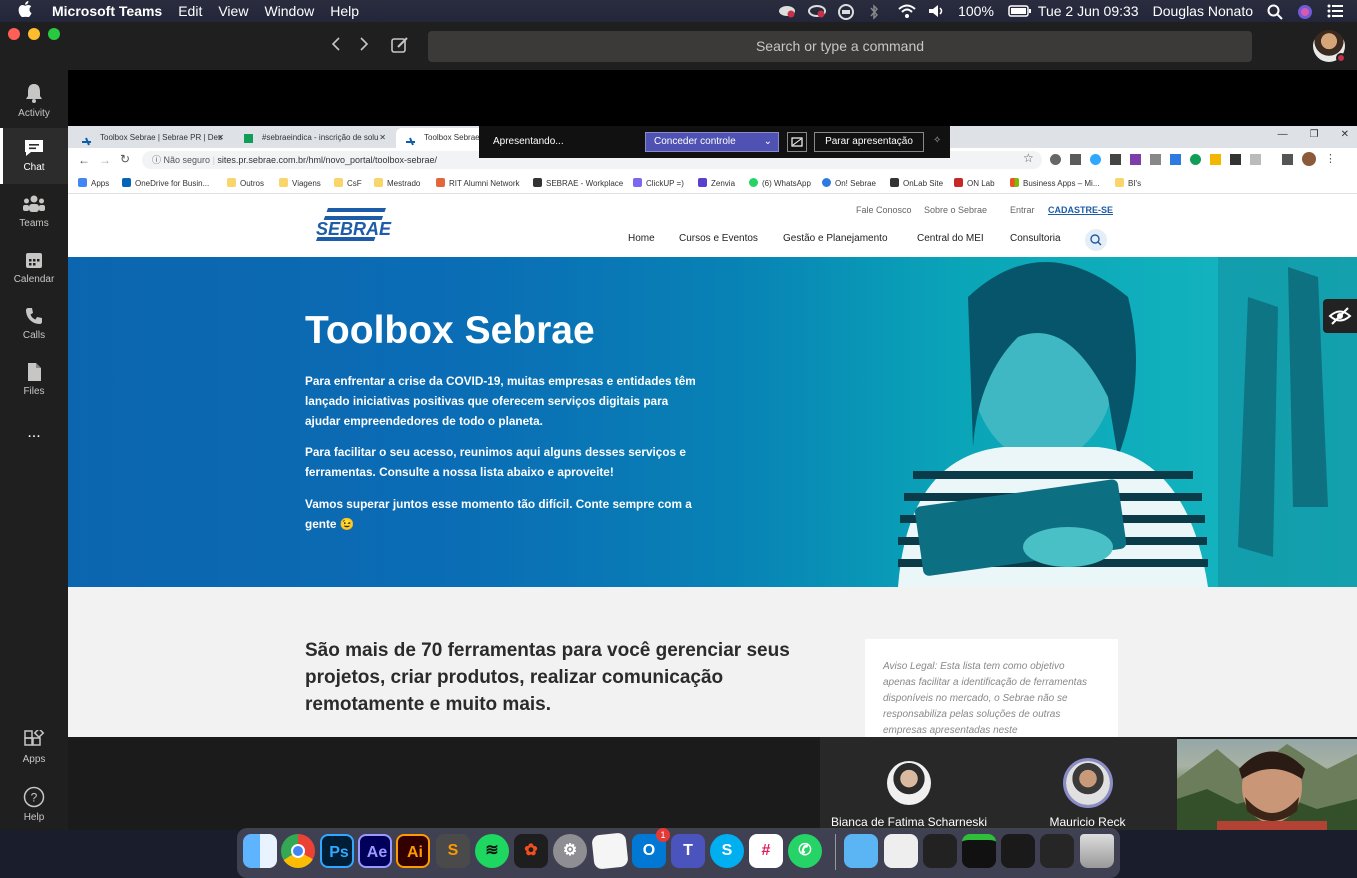 The width and height of the screenshot is (1357, 878). I want to click on battery-icon, so click(1019, 11).